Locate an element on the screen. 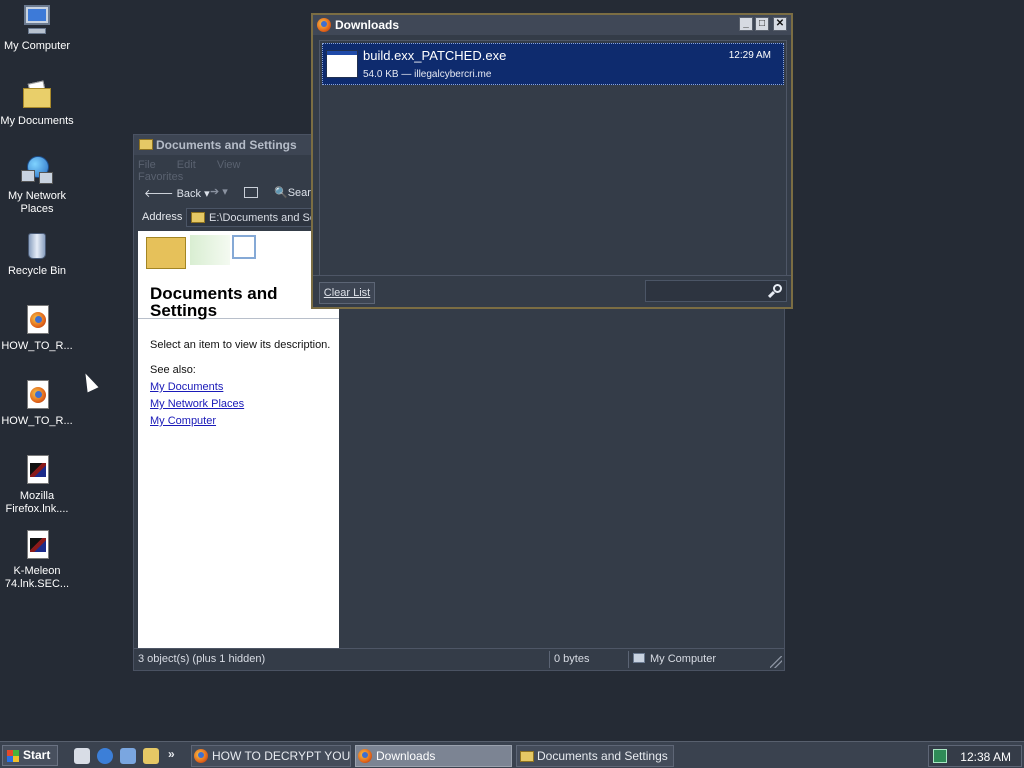 Image resolution: width=1024 pixels, height=768 pixels. search-label: Sear is located at coordinates (299, 193).